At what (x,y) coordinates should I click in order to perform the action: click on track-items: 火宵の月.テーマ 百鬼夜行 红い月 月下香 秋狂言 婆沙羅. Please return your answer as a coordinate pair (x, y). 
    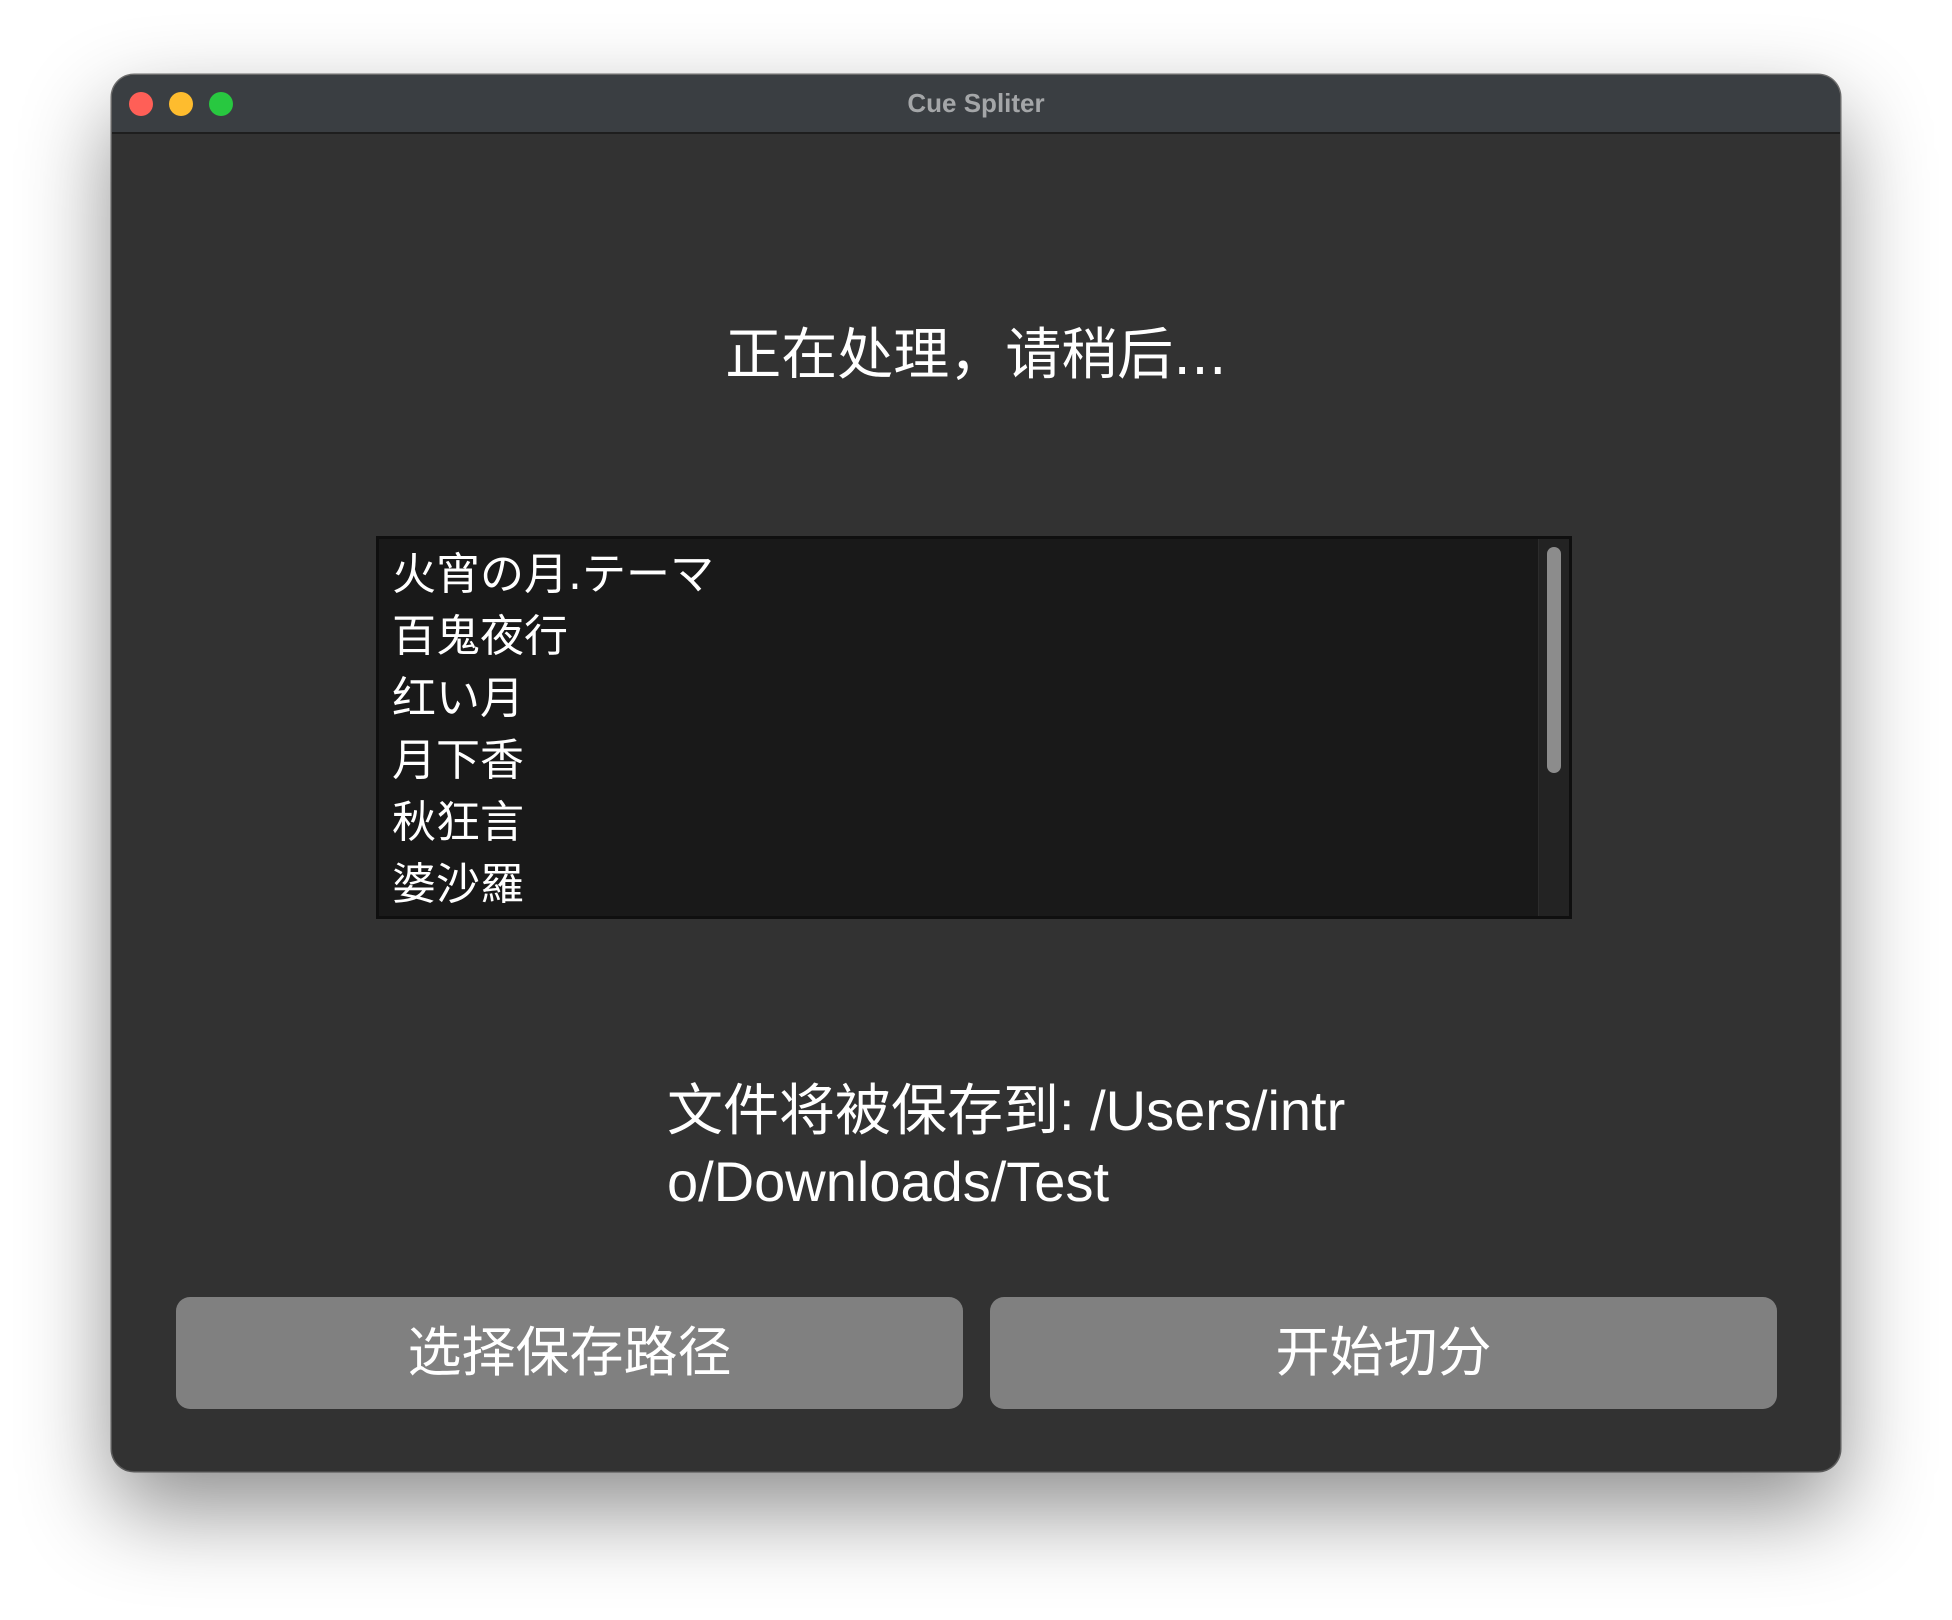
    Looking at the image, I should click on (553, 730).